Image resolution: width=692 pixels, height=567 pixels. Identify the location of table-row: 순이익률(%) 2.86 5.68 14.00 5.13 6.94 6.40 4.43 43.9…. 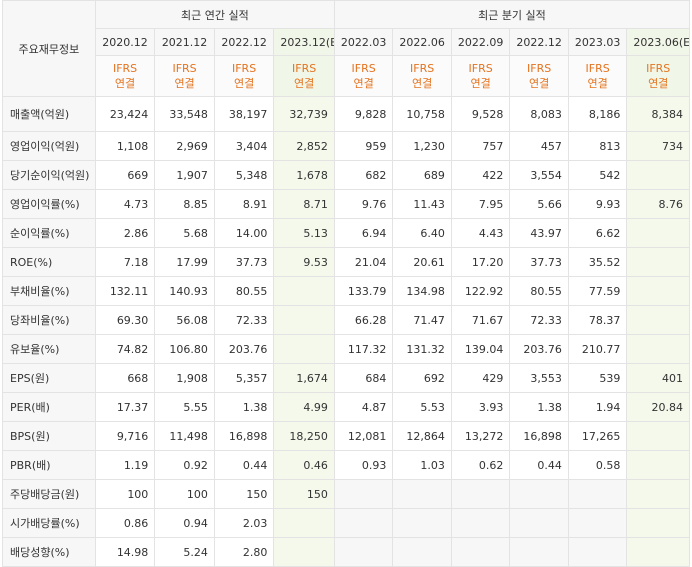
(346, 233).